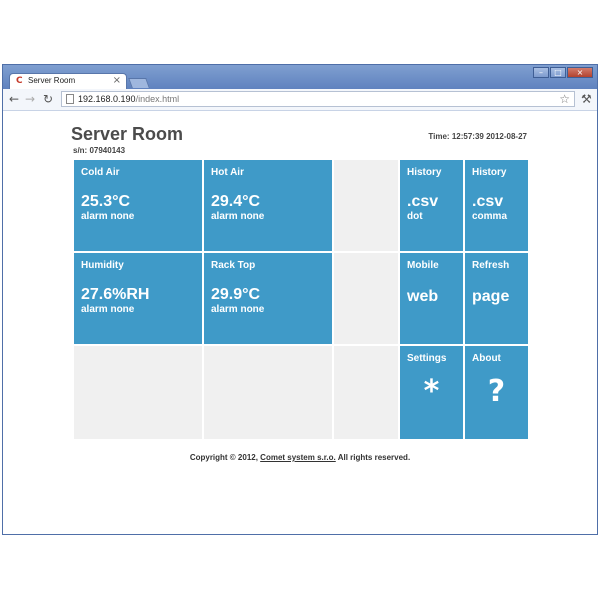 The width and height of the screenshot is (600, 600). Describe the element at coordinates (491, 296) in the screenshot. I see `tile-value: page` at that location.